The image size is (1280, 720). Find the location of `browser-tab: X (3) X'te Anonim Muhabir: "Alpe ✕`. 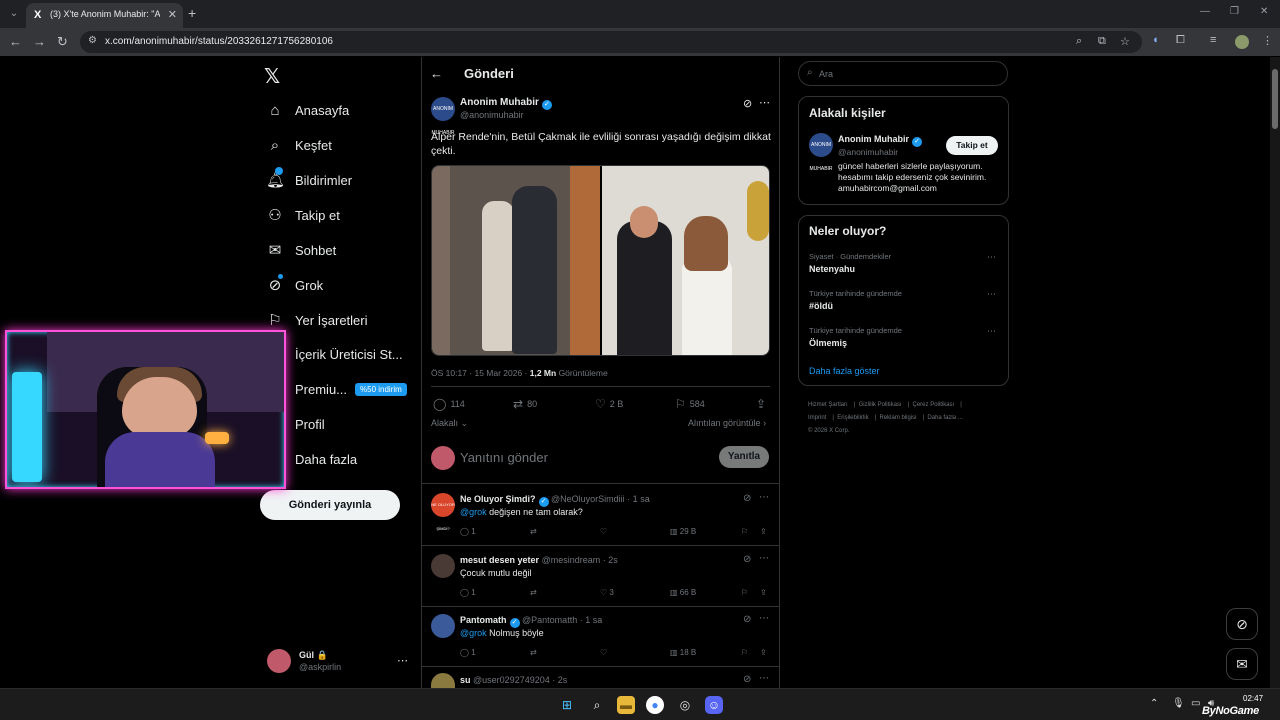

browser-tab: X (3) X'te Anonim Muhabir: "Alpe ✕ is located at coordinates (104, 15).